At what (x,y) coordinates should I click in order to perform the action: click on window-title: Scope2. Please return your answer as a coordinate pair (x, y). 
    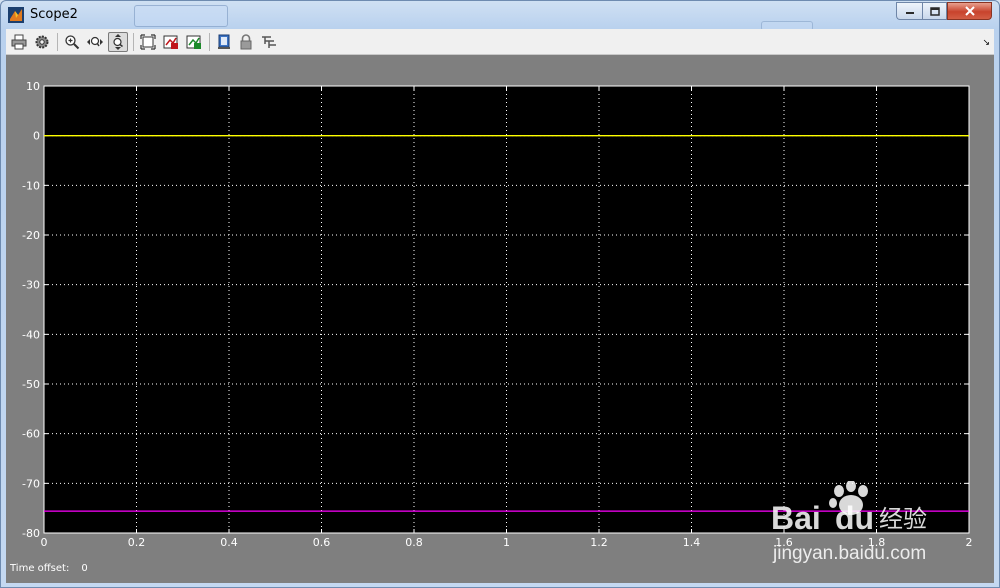
    Looking at the image, I should click on (54, 14).